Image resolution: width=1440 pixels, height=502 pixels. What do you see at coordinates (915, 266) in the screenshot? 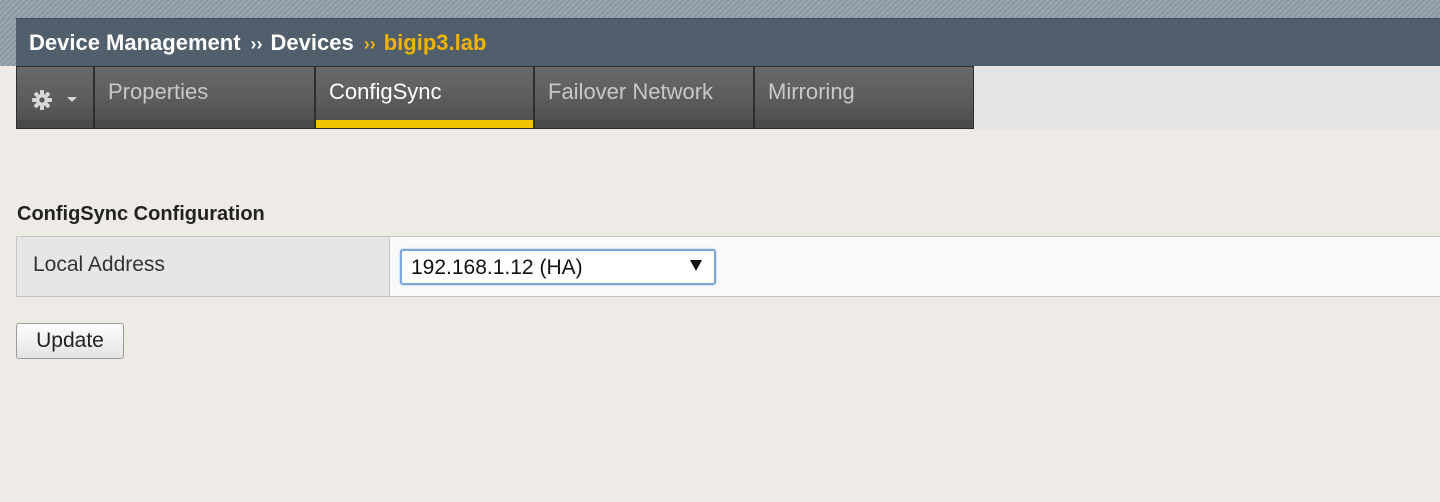
I see `local-address-cell: 192.168.1.12 (HA)` at bounding box center [915, 266].